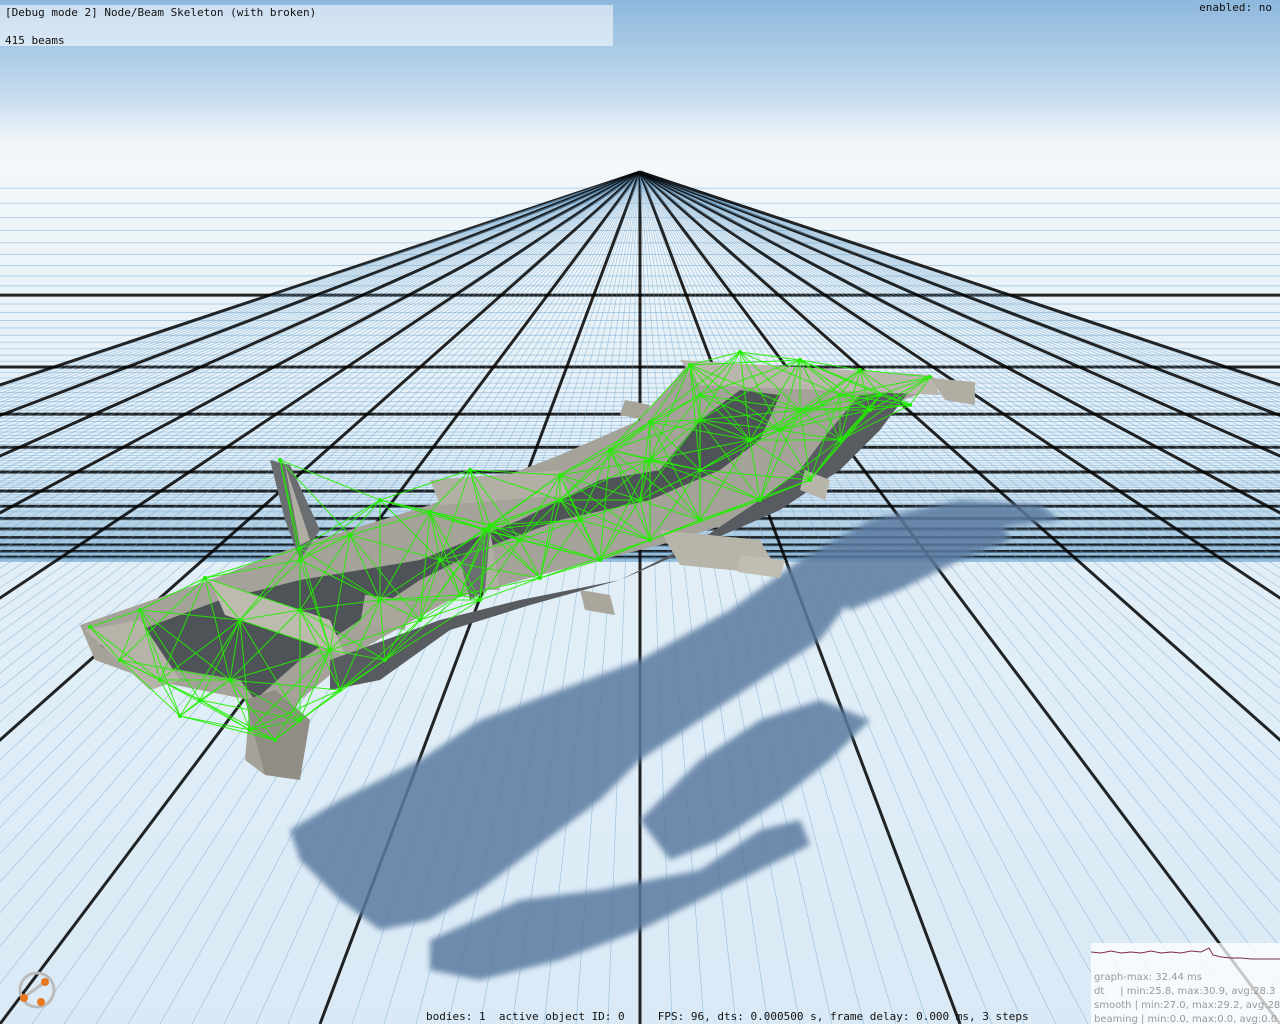 This screenshot has height=1024, width=1280. Describe the element at coordinates (37, 990) in the screenshot. I see `app-logo` at that location.